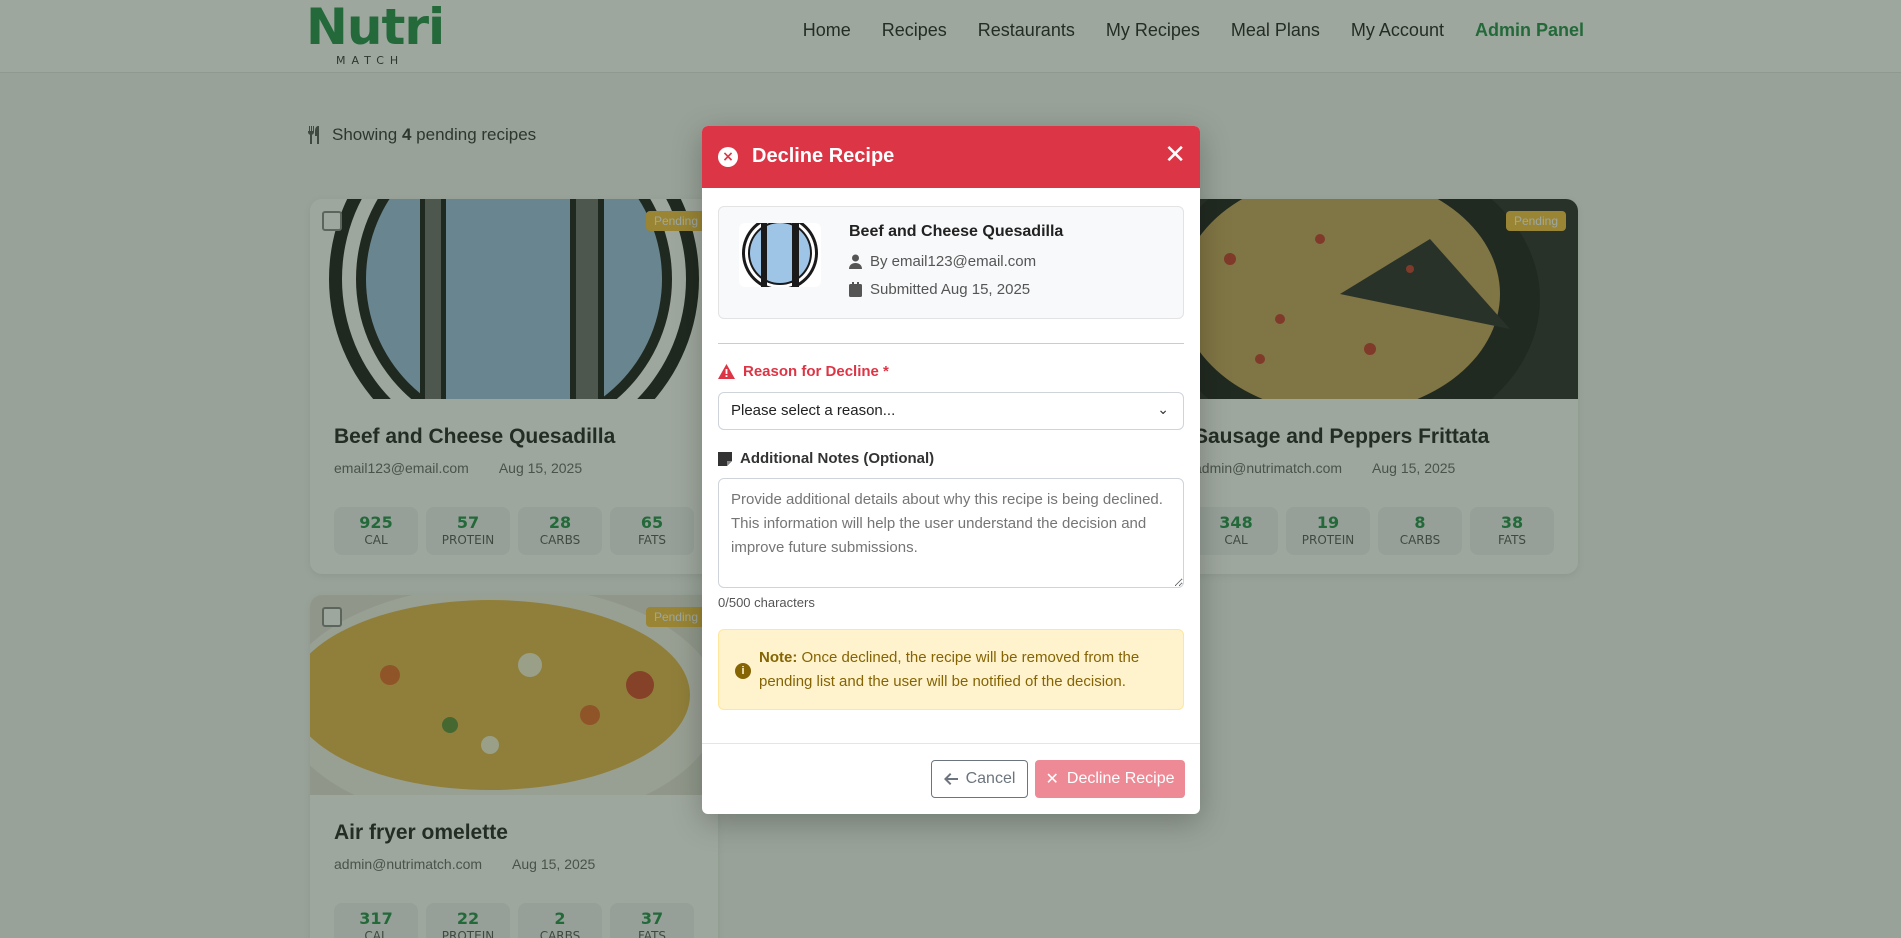 This screenshot has height=938, width=1901. Describe the element at coordinates (728, 157) in the screenshot. I see `x-circle-icon: ×` at that location.